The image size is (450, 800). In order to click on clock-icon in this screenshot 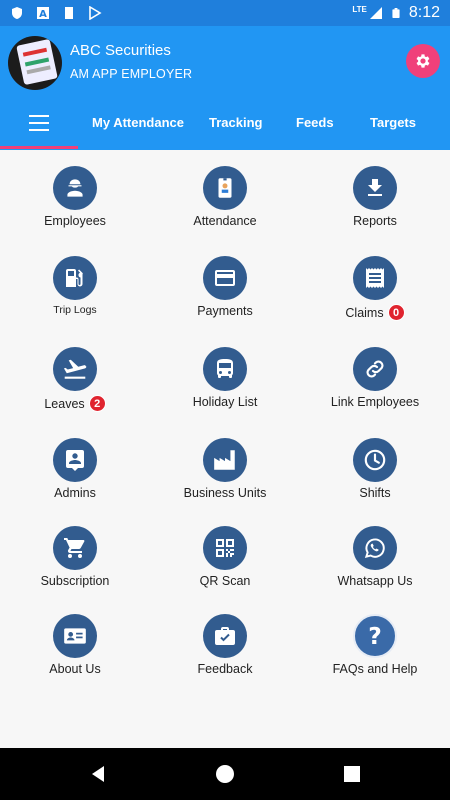, I will do `click(375, 460)`.